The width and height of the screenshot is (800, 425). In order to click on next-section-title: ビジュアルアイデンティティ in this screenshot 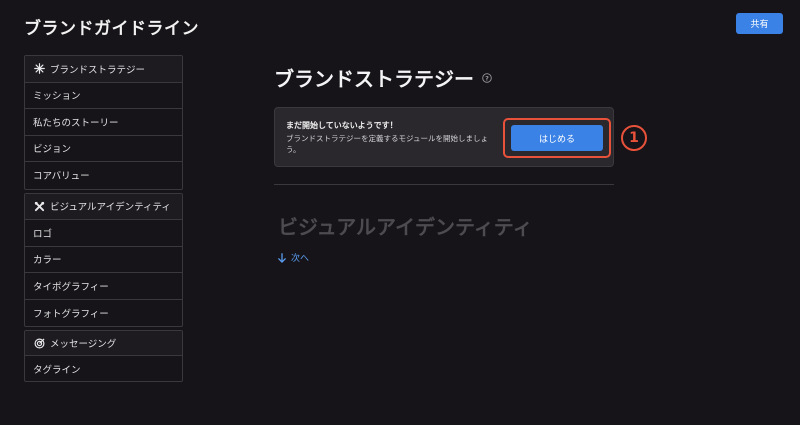, I will do `click(405, 227)`.